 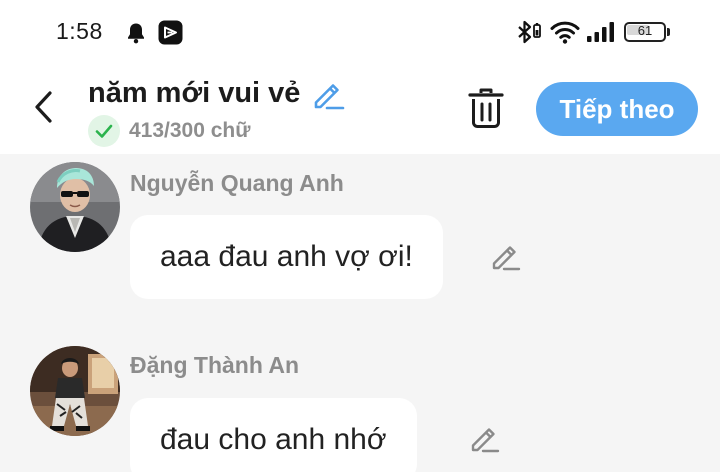 What do you see at coordinates (194, 93) in the screenshot?
I see `page-title: năm mới vui vẻ` at bounding box center [194, 93].